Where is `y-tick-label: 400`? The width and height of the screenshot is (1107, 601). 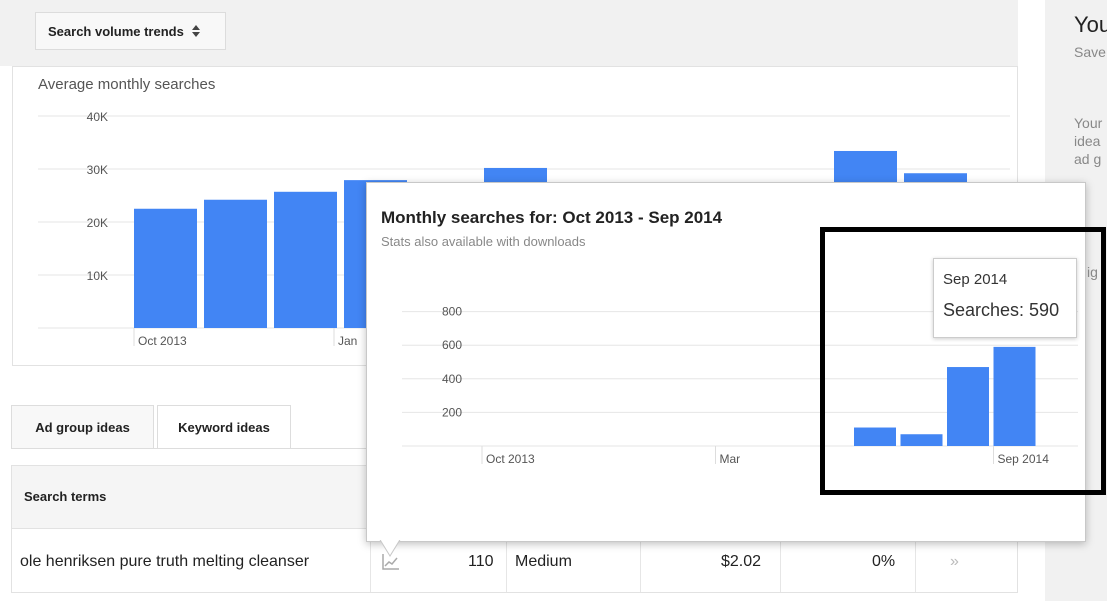 y-tick-label: 400 is located at coordinates (452, 379).